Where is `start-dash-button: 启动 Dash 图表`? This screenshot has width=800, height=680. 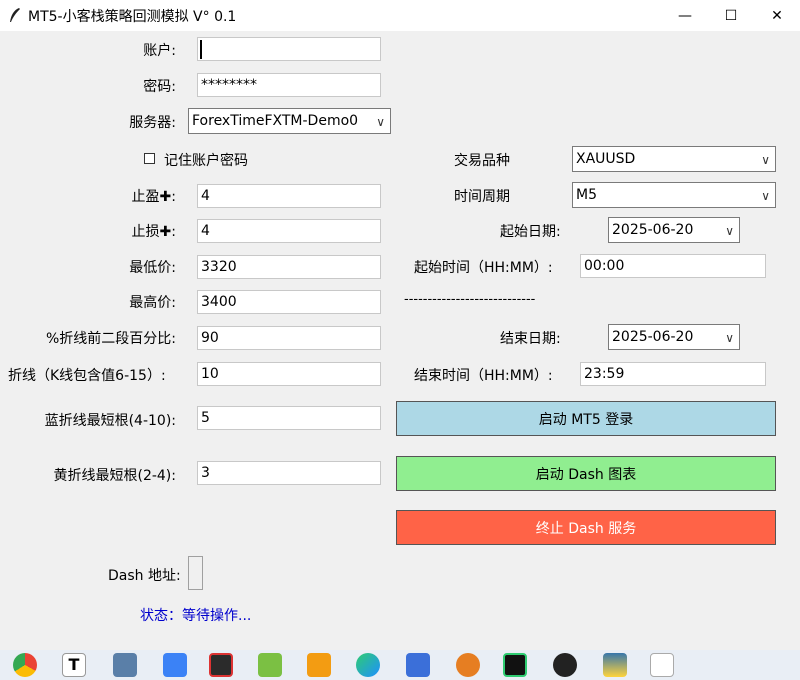 start-dash-button: 启动 Dash 图表 is located at coordinates (586, 473).